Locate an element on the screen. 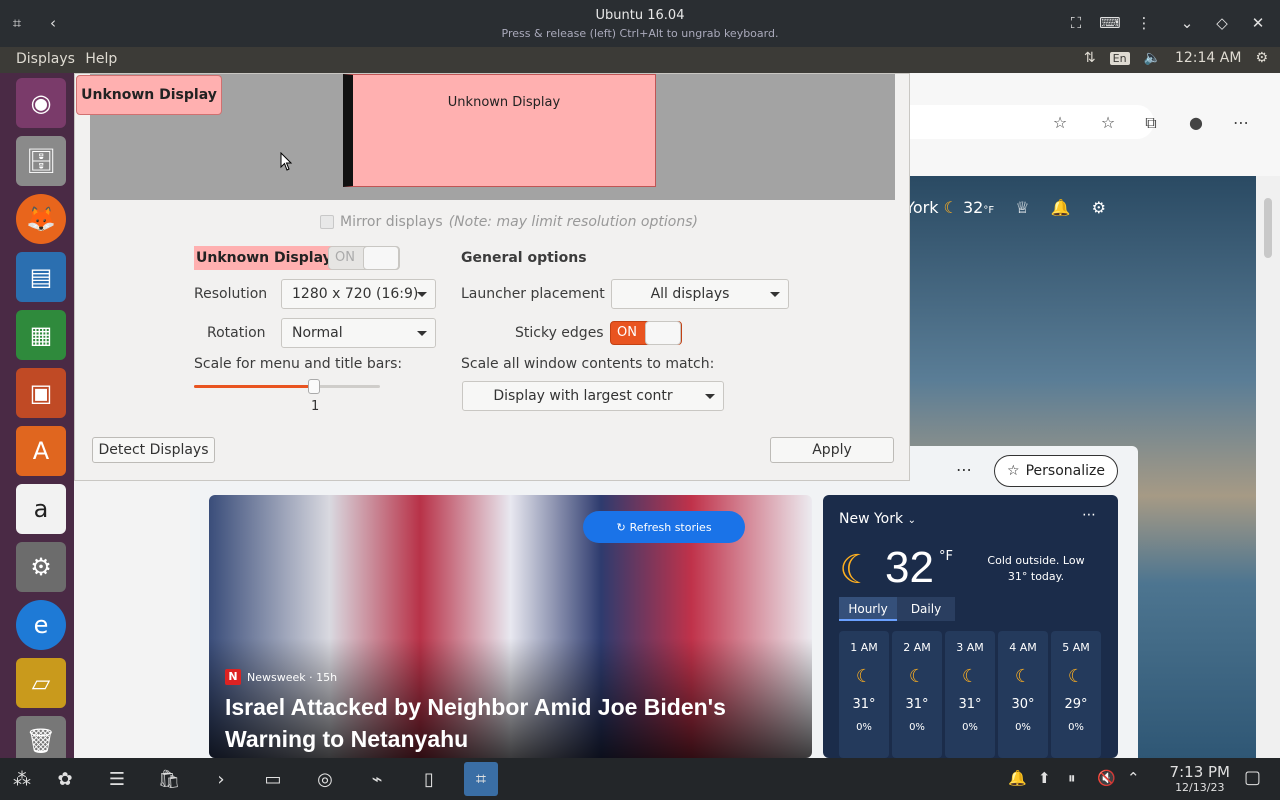  hour-label: 4 AM is located at coordinates (1023, 647).